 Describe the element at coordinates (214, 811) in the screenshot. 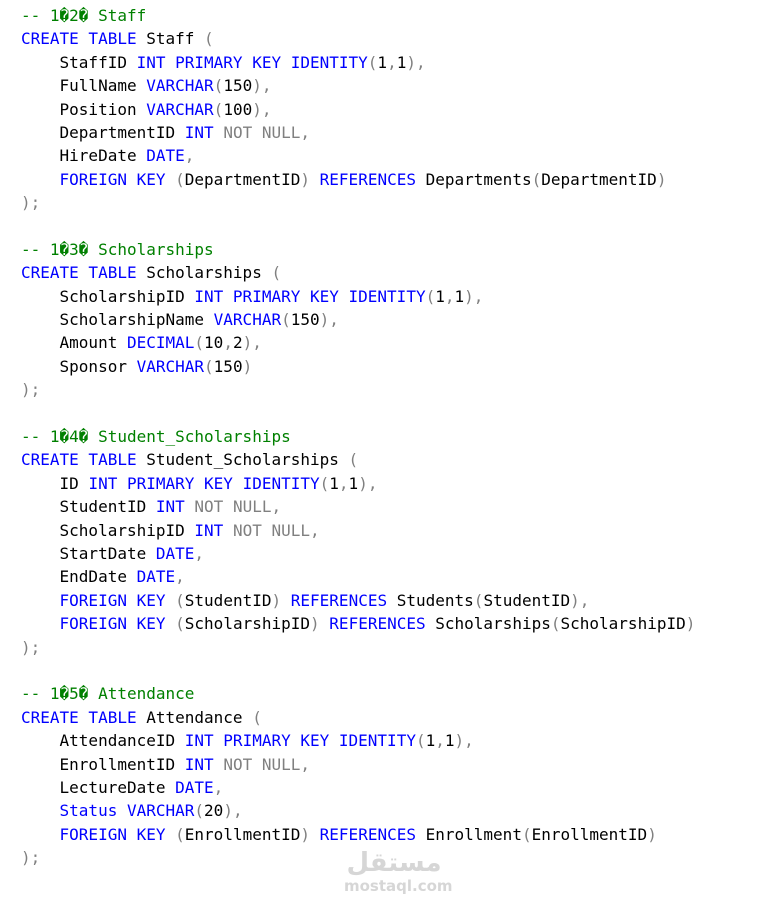

I see `identifier-token: 20` at that location.